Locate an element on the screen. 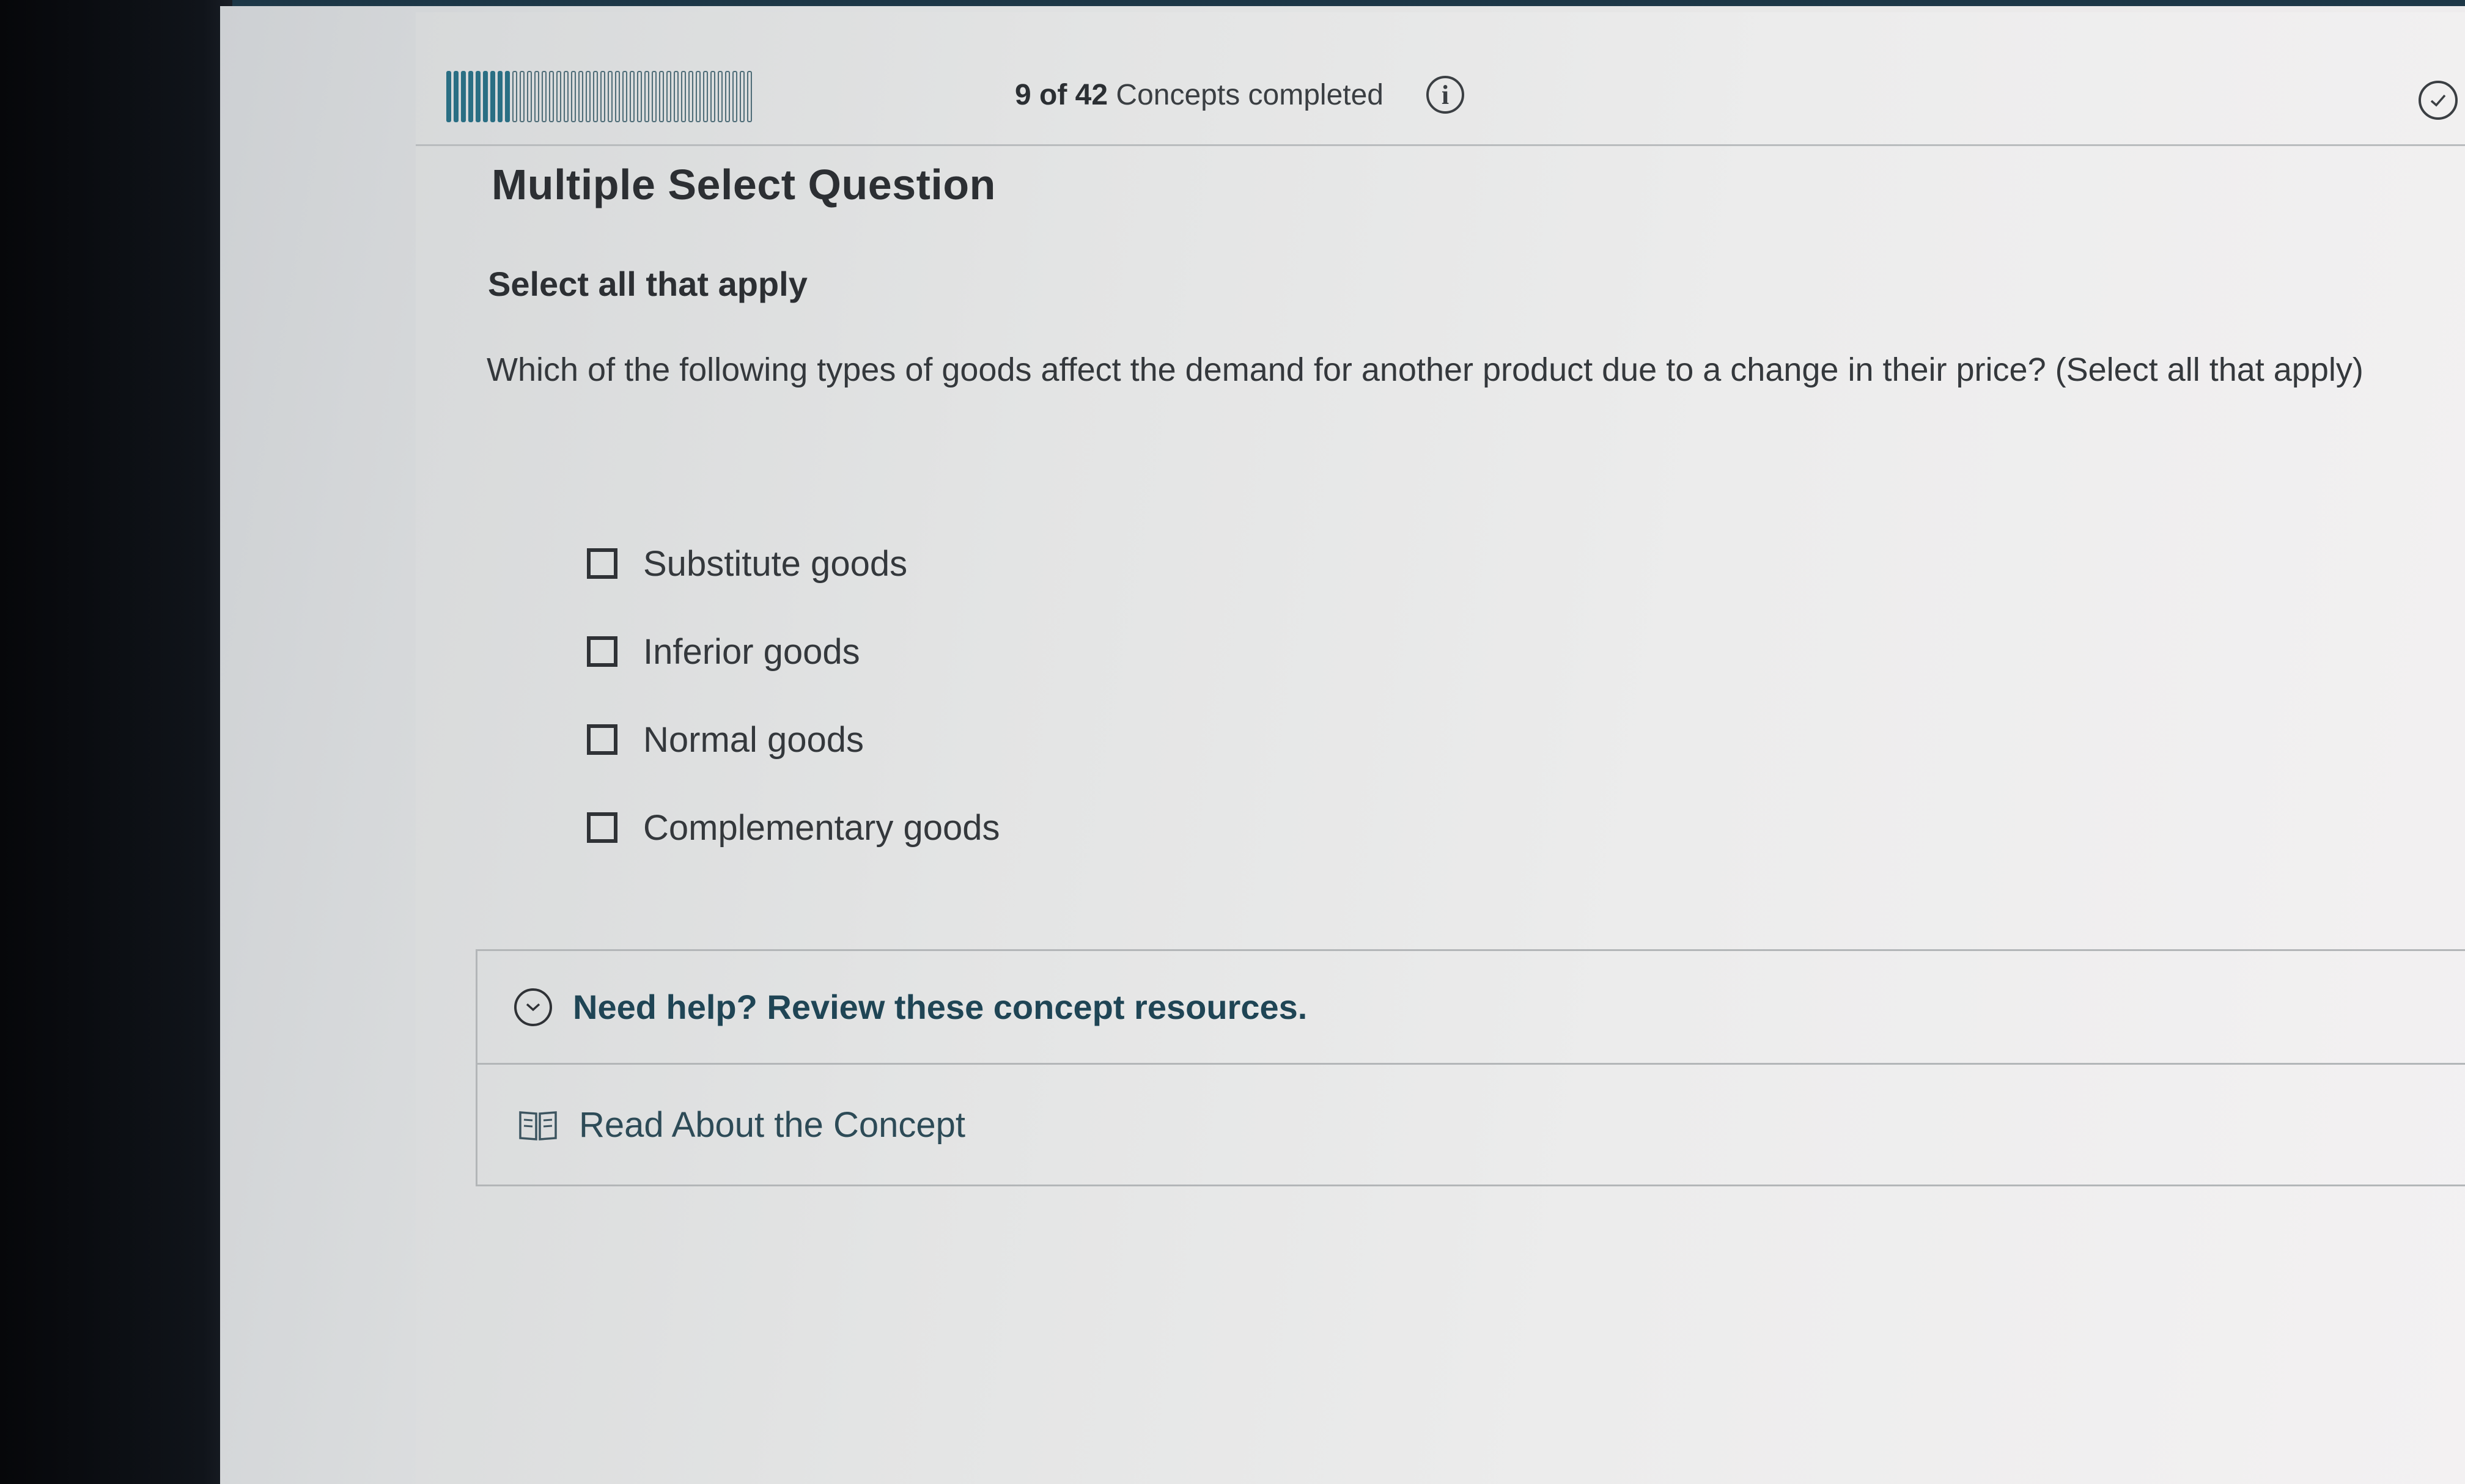 Image resolution: width=2465 pixels, height=1484 pixels. check-circle-icon is located at coordinates (2438, 100).